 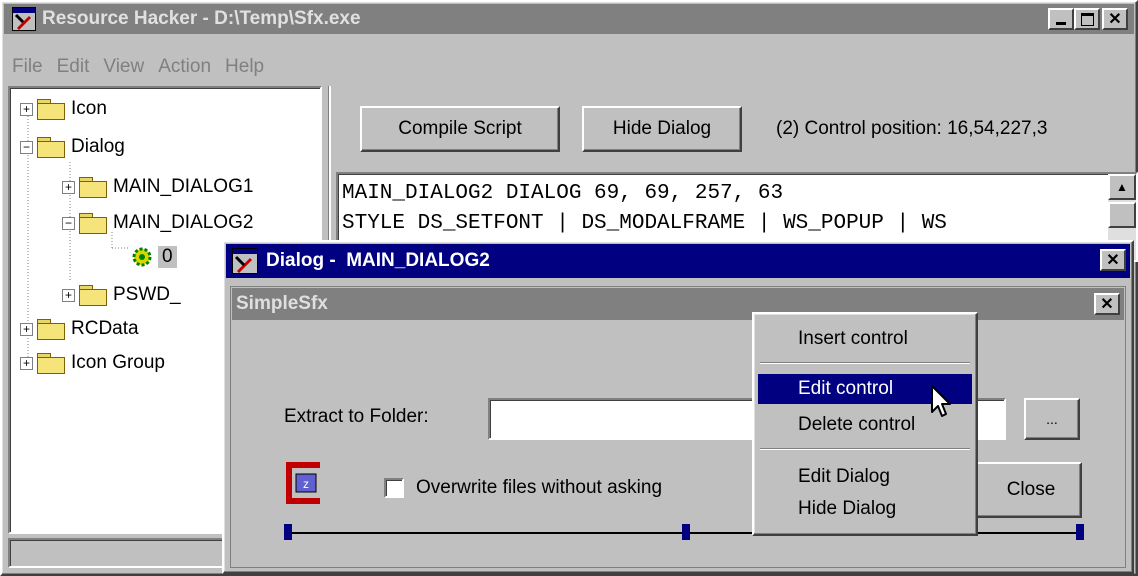 I want to click on menu-bar: File Edit View Action Help, so click(x=145, y=68).